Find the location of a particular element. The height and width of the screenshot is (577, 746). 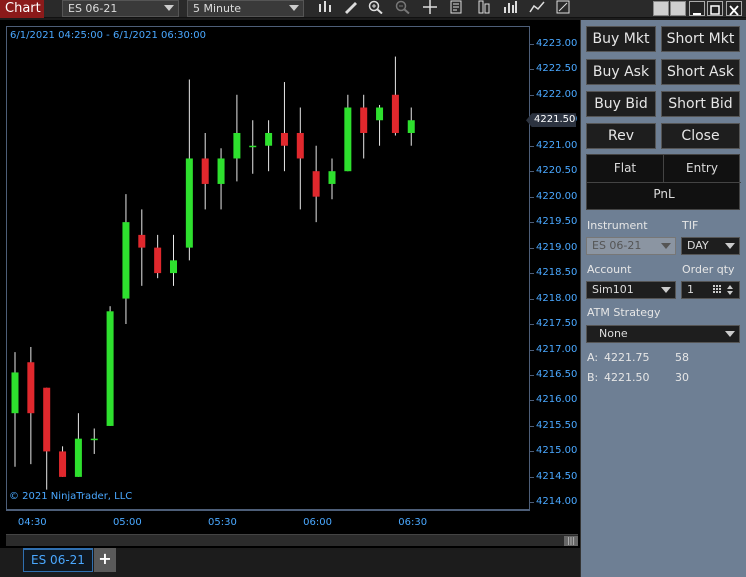

instrument-select: ES 06-21 is located at coordinates (631, 246).